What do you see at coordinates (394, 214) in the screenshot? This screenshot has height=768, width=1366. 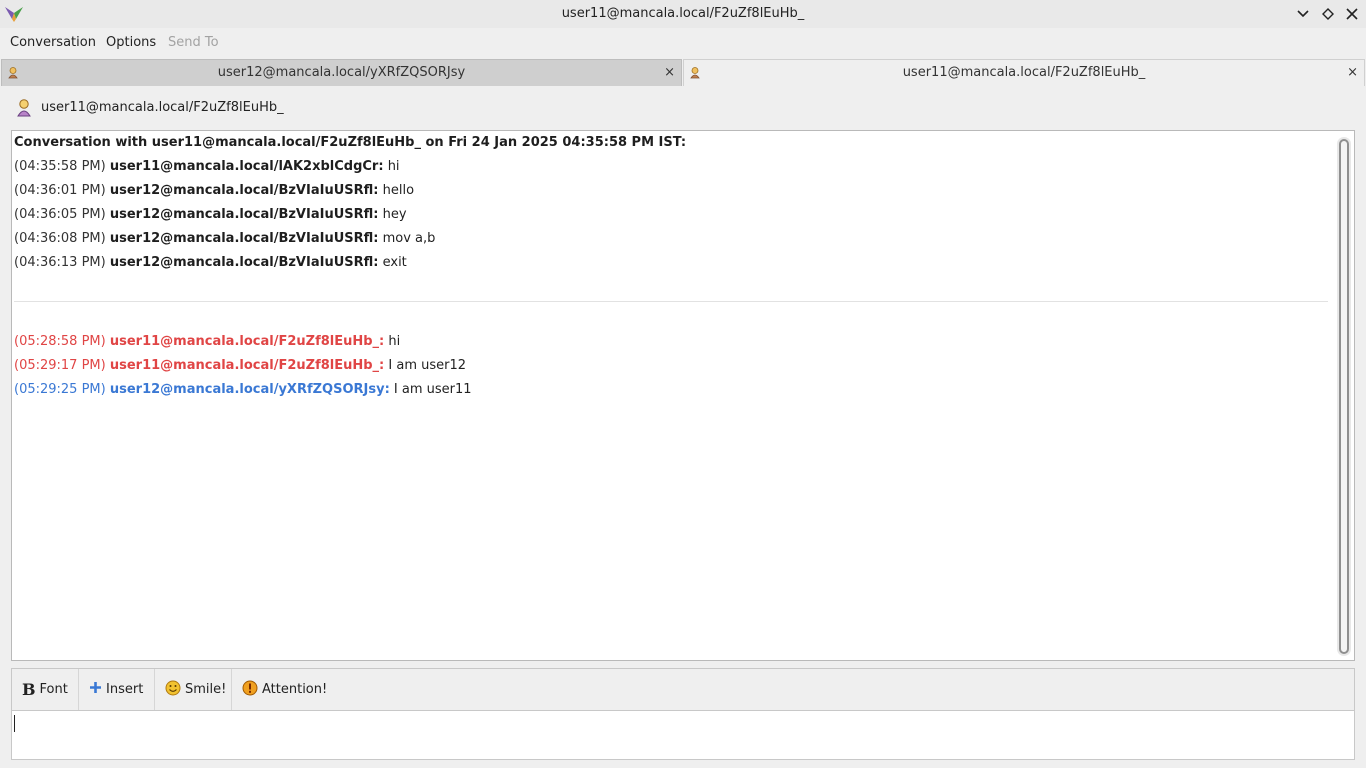 I see `message-text: hey` at bounding box center [394, 214].